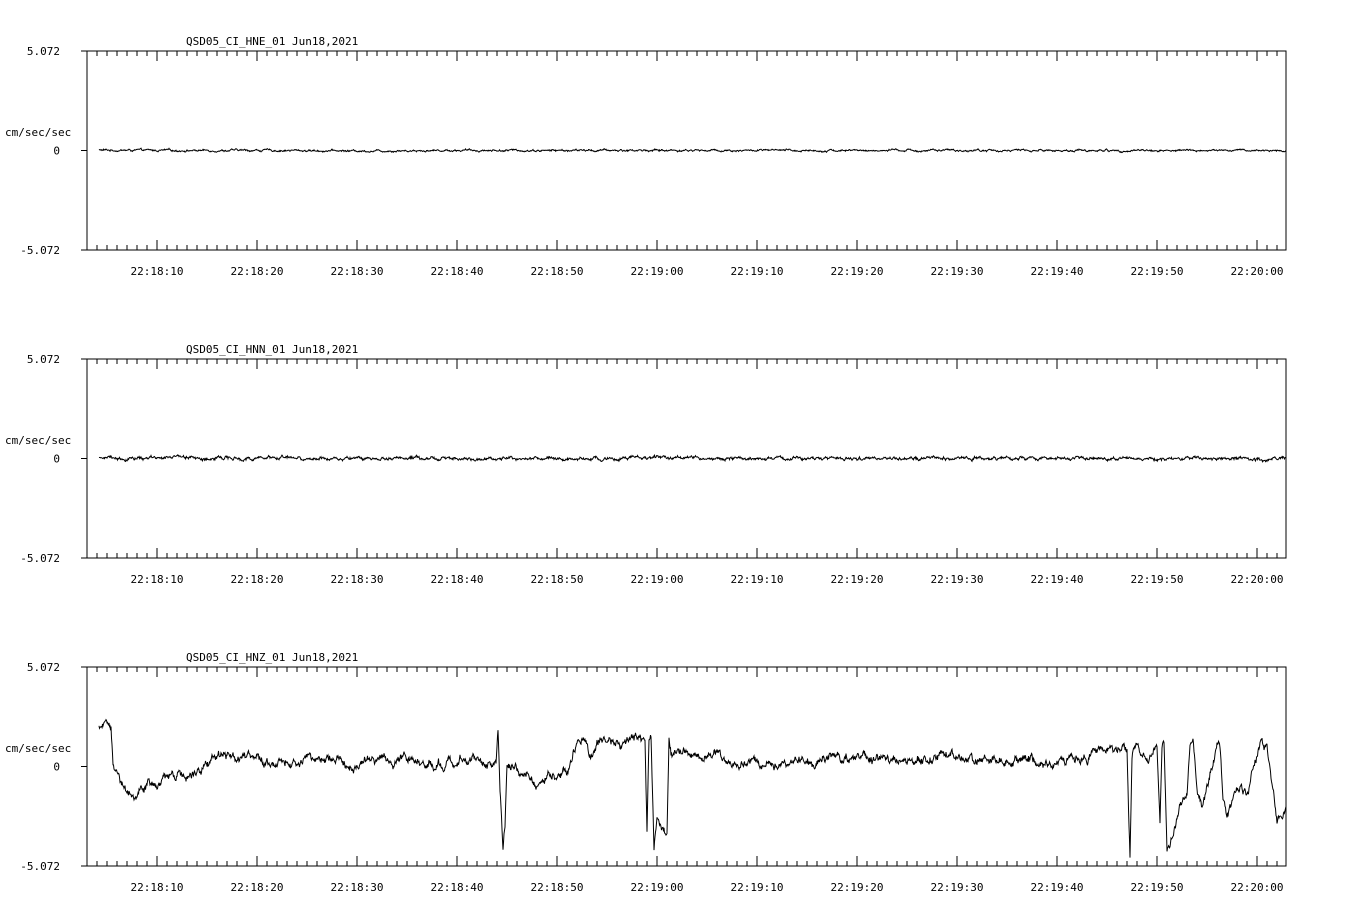  What do you see at coordinates (272, 657) in the screenshot?
I see `panel-title: QSD05_CI_HNZ_01 Jun18,2021` at bounding box center [272, 657].